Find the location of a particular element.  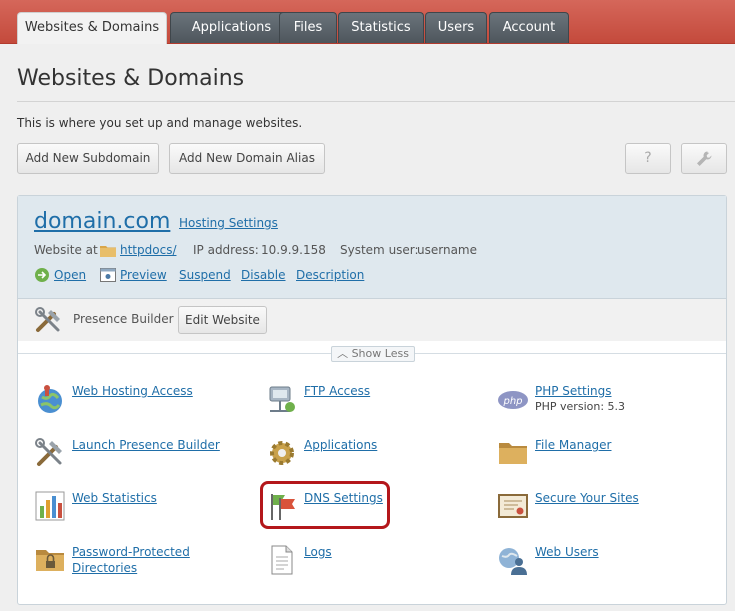

suspend-link: Suspend is located at coordinates (205, 275).